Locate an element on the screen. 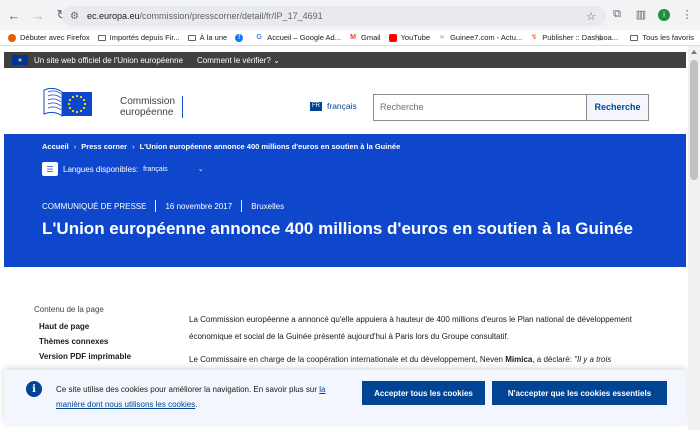 This screenshot has height=430, width=700. scroll-up-icon is located at coordinates (694, 52).